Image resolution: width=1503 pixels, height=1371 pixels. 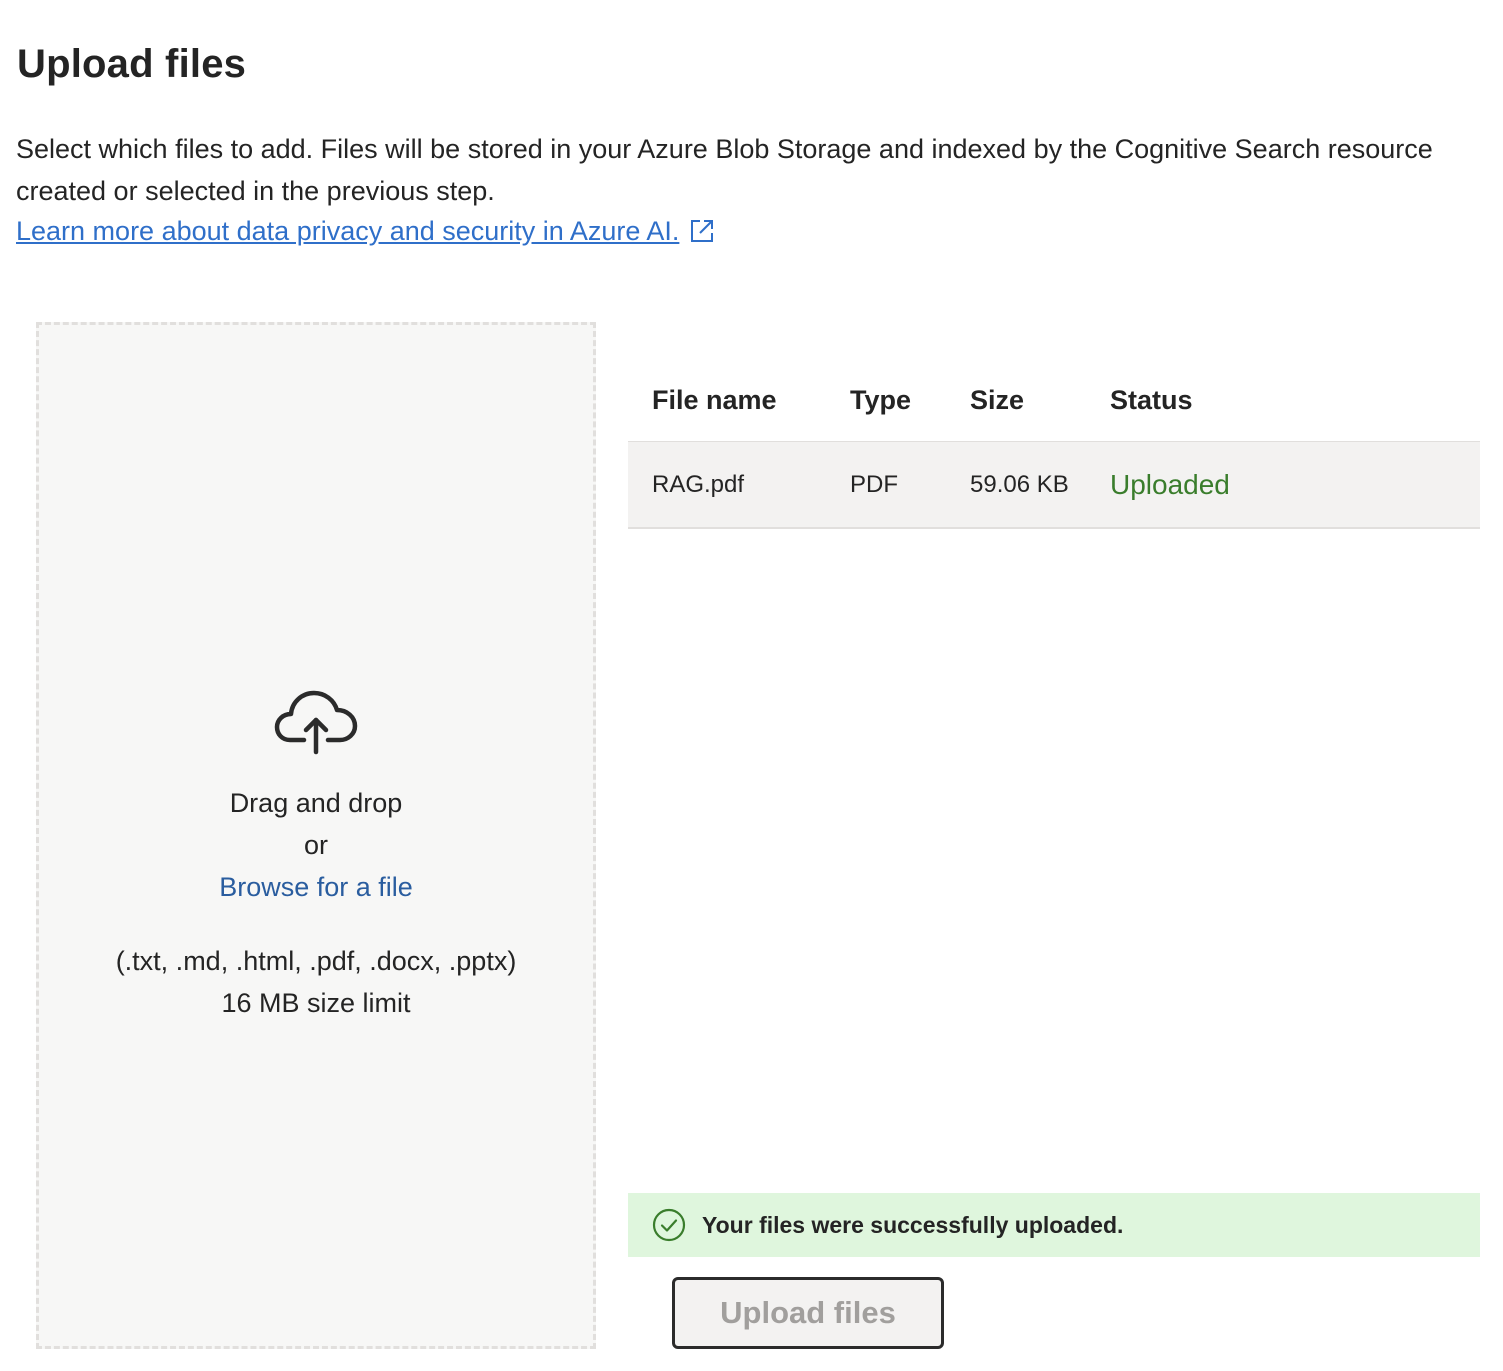 What do you see at coordinates (315, 845) in the screenshot?
I see `or-text: or` at bounding box center [315, 845].